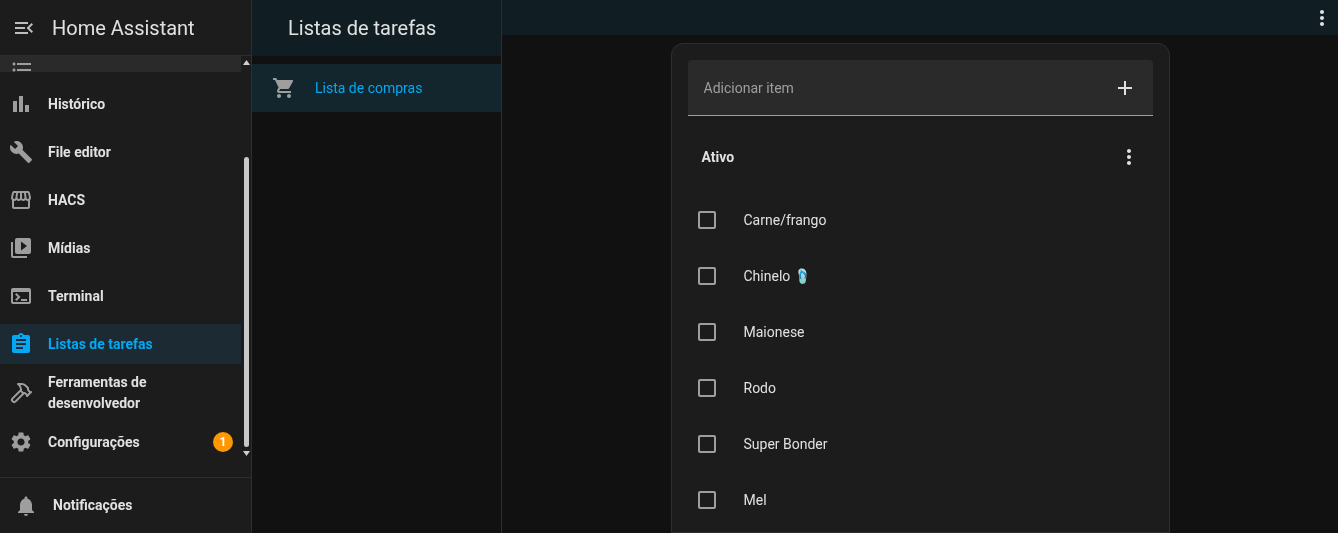 This screenshot has height=533, width=1338. Describe the element at coordinates (120, 442) in the screenshot. I see `sidebar-item: Configurações 1` at that location.